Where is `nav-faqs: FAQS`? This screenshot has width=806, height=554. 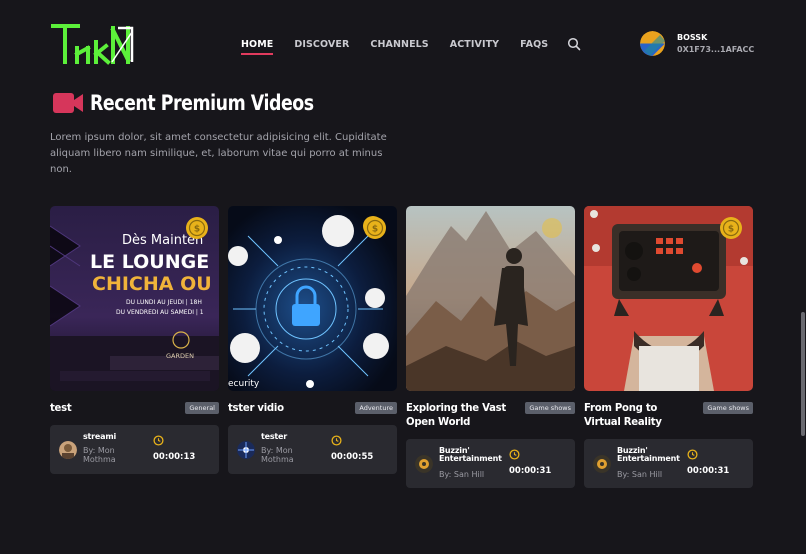
nav-faqs: FAQS is located at coordinates (534, 44).